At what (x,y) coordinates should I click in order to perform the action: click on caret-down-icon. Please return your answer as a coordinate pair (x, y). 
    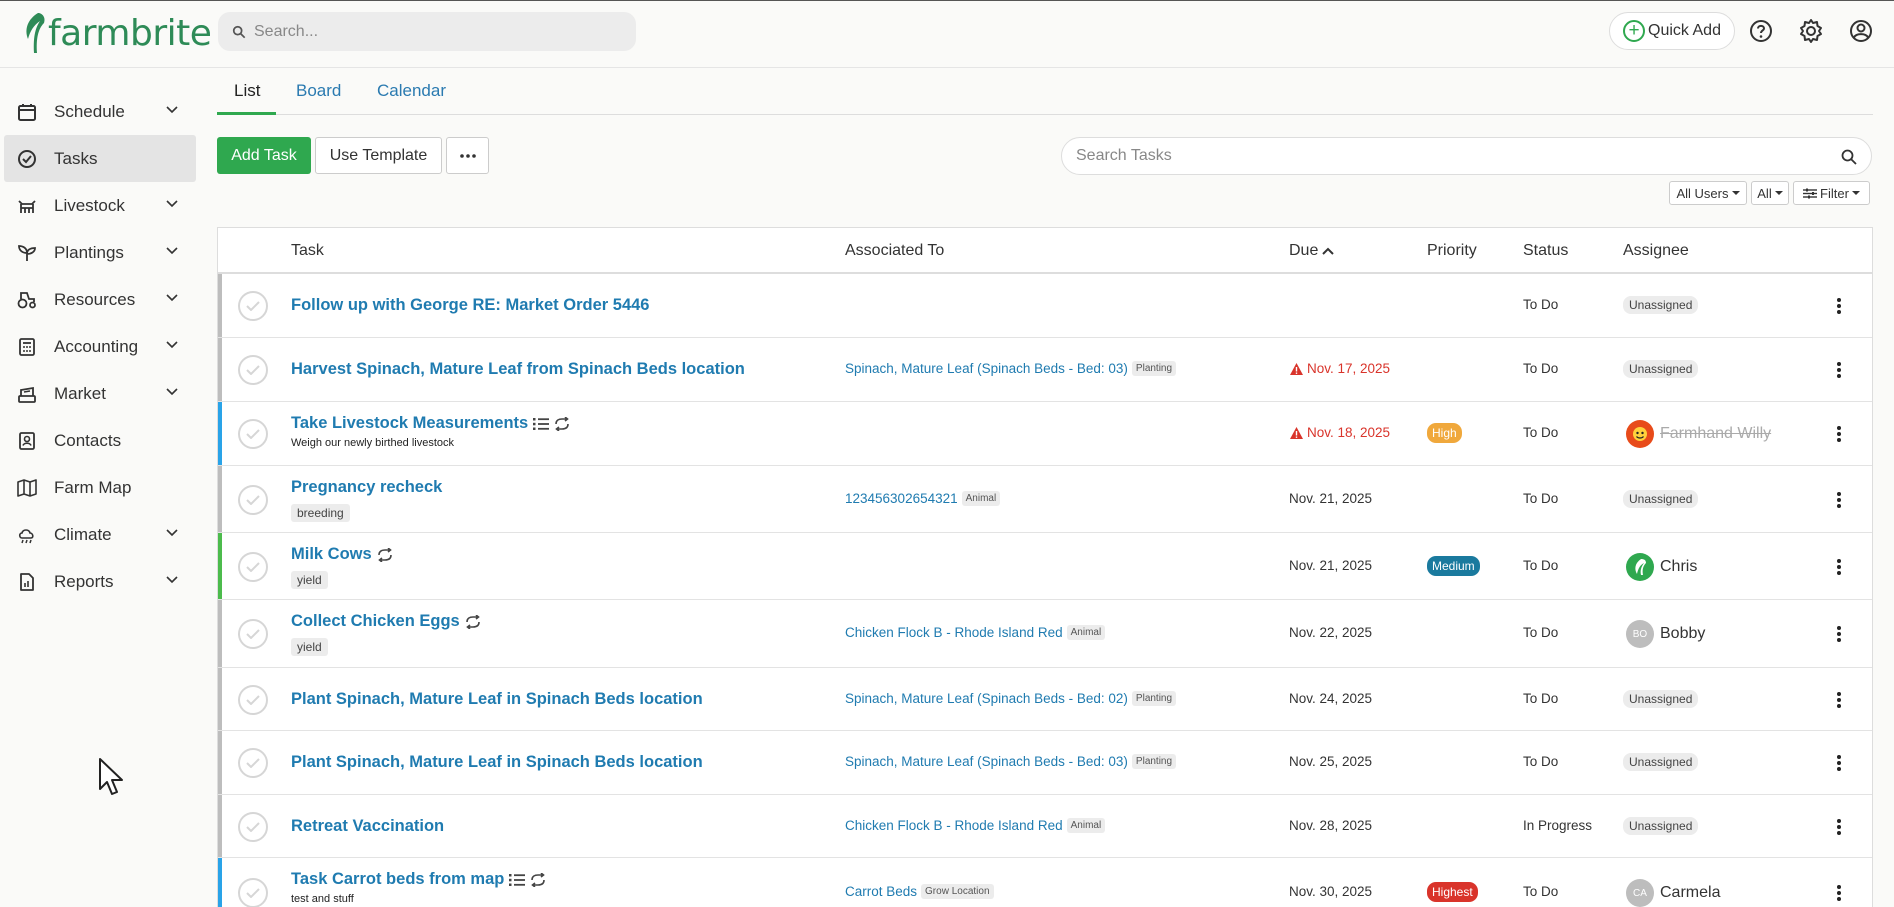
    Looking at the image, I should click on (1855, 193).